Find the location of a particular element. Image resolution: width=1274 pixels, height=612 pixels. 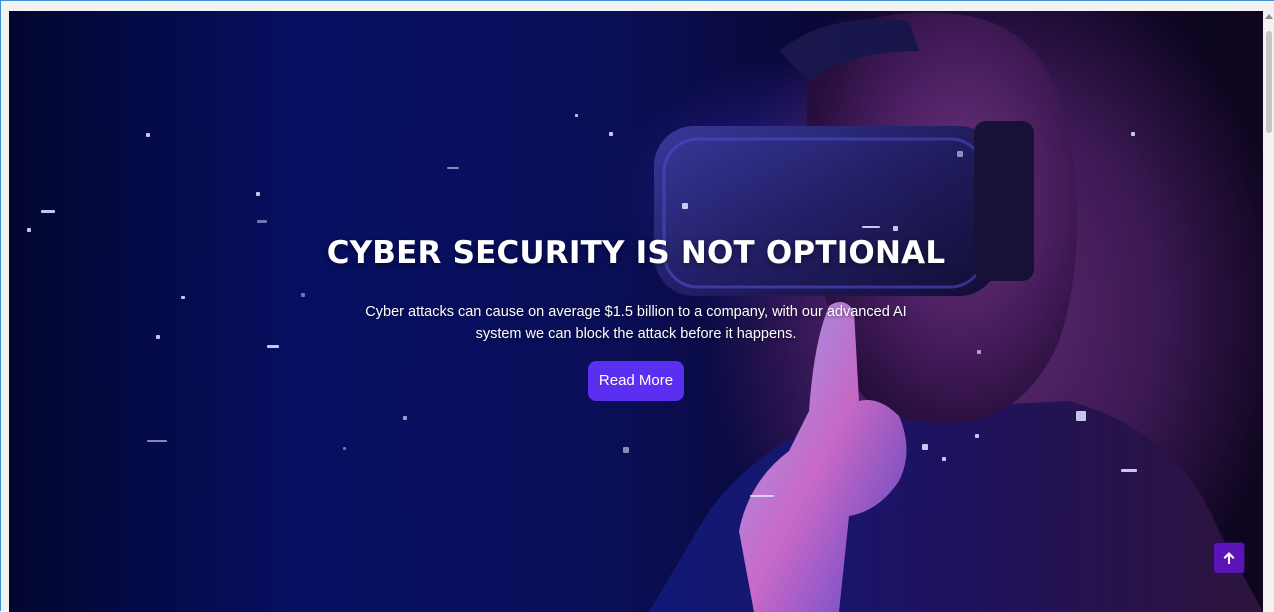

arrow-up-icon is located at coordinates (1229, 558).